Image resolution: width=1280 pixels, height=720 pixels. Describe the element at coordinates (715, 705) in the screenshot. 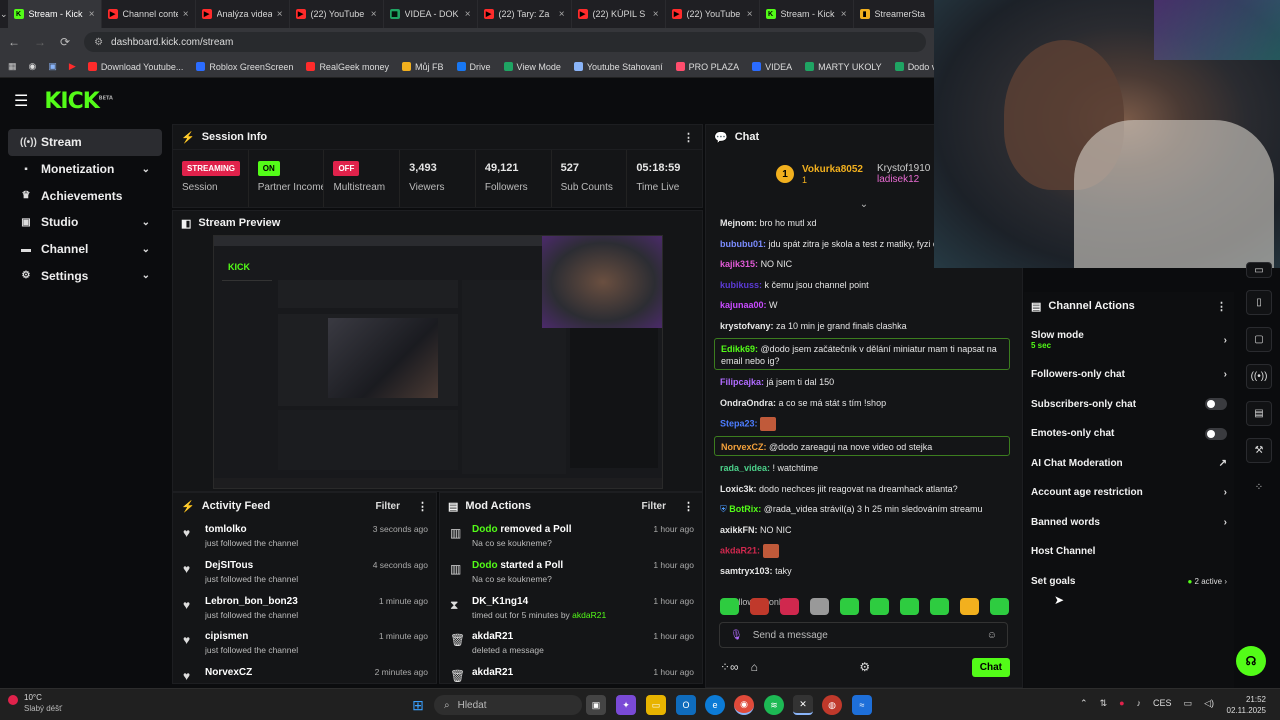

I see `edge-icon: e` at that location.